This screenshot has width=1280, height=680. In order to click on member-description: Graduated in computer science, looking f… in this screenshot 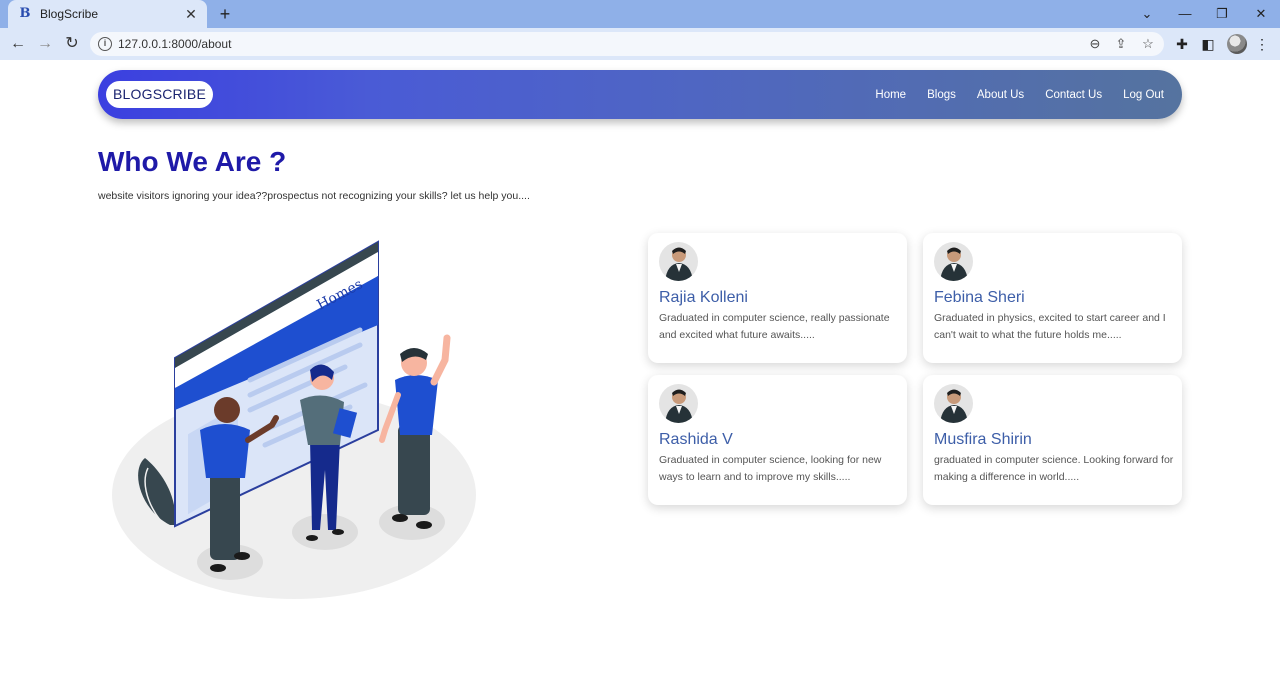, I will do `click(770, 468)`.